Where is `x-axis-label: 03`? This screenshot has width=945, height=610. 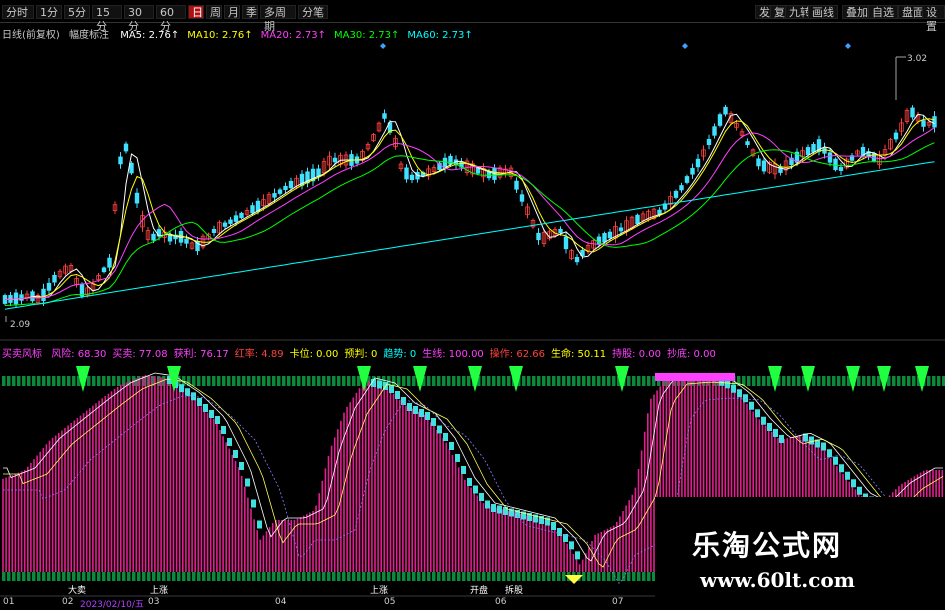 x-axis-label: 03 is located at coordinates (154, 602).